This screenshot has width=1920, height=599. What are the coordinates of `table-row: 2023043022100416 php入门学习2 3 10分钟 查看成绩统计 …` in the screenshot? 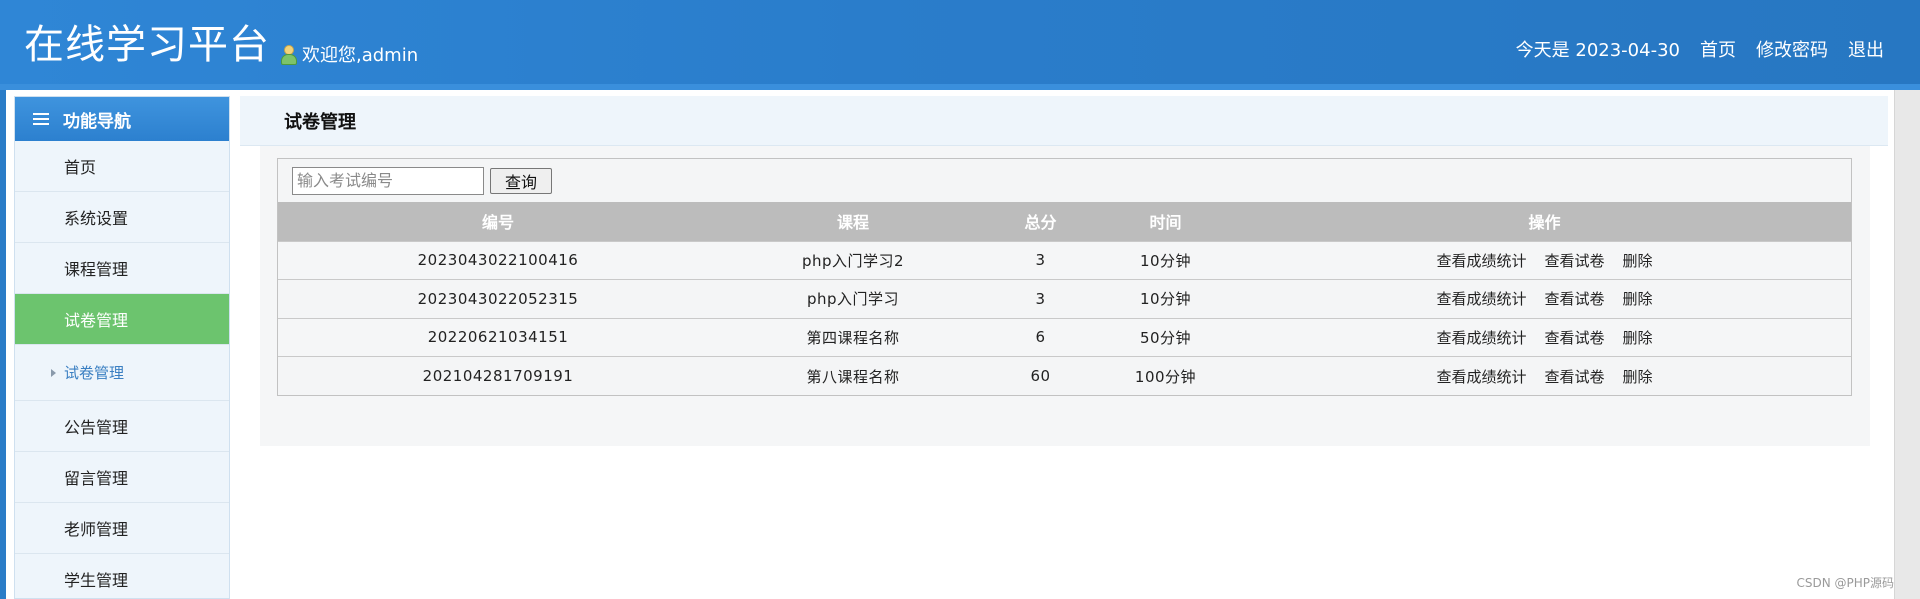 It's located at (1064, 260).